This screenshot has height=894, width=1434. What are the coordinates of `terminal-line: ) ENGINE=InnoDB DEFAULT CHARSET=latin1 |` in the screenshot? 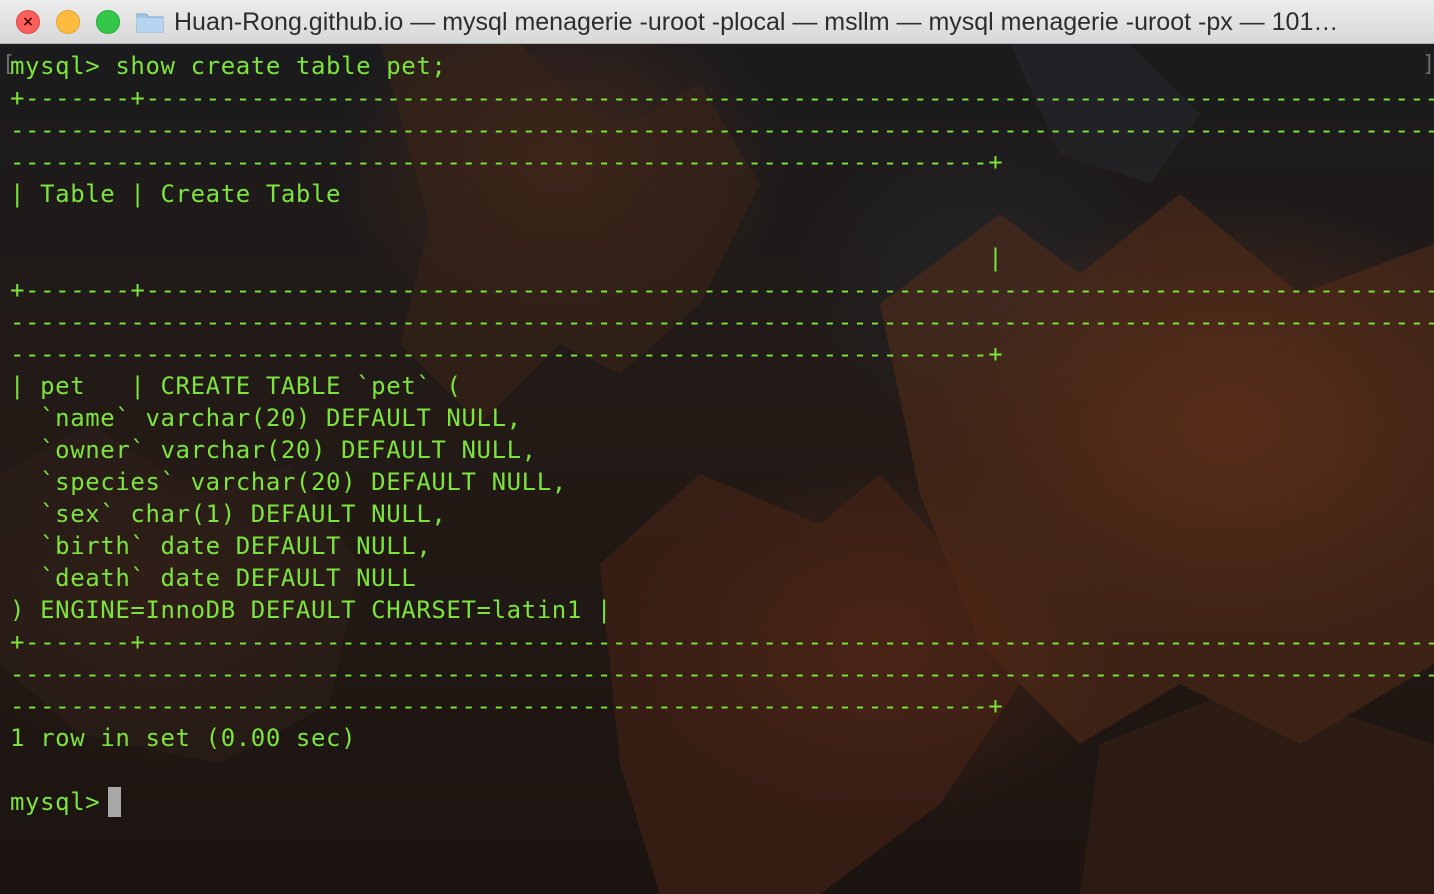 It's located at (311, 610).